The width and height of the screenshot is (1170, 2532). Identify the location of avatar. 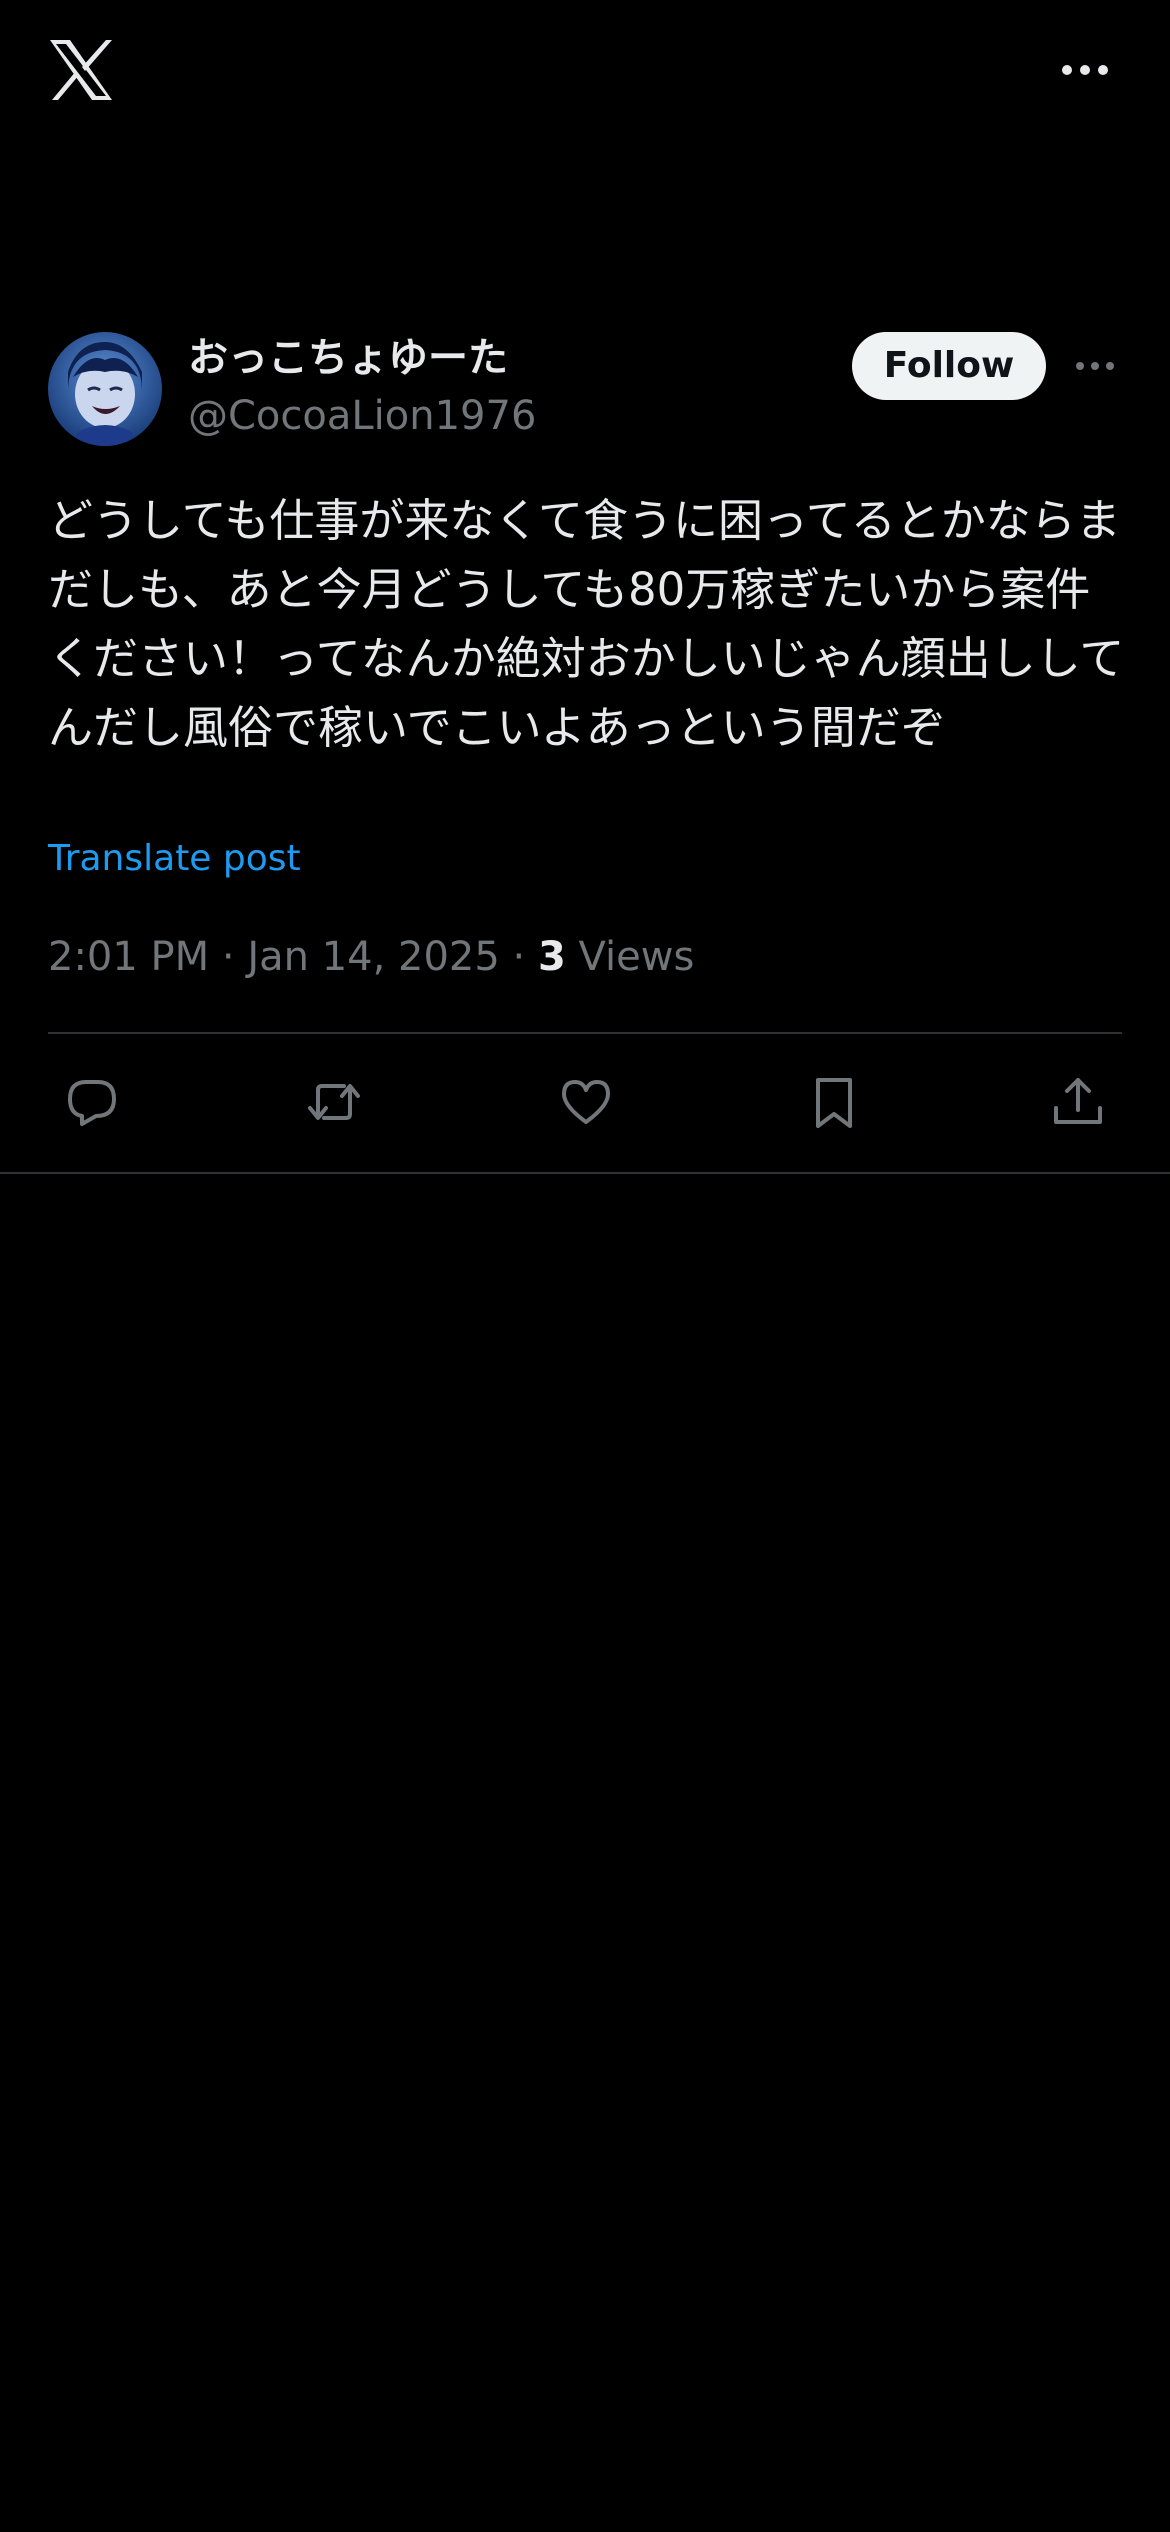
(105, 389).